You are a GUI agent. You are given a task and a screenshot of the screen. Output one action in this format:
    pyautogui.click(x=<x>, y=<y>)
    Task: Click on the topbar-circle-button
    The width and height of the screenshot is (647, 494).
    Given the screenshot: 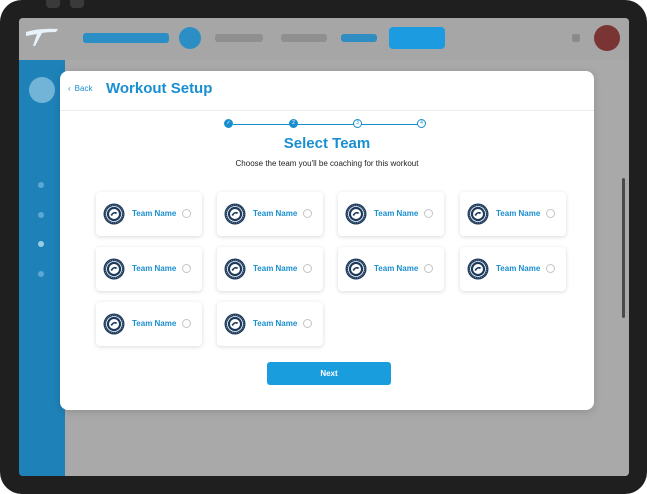 What is the action you would take?
    pyautogui.click(x=190, y=38)
    